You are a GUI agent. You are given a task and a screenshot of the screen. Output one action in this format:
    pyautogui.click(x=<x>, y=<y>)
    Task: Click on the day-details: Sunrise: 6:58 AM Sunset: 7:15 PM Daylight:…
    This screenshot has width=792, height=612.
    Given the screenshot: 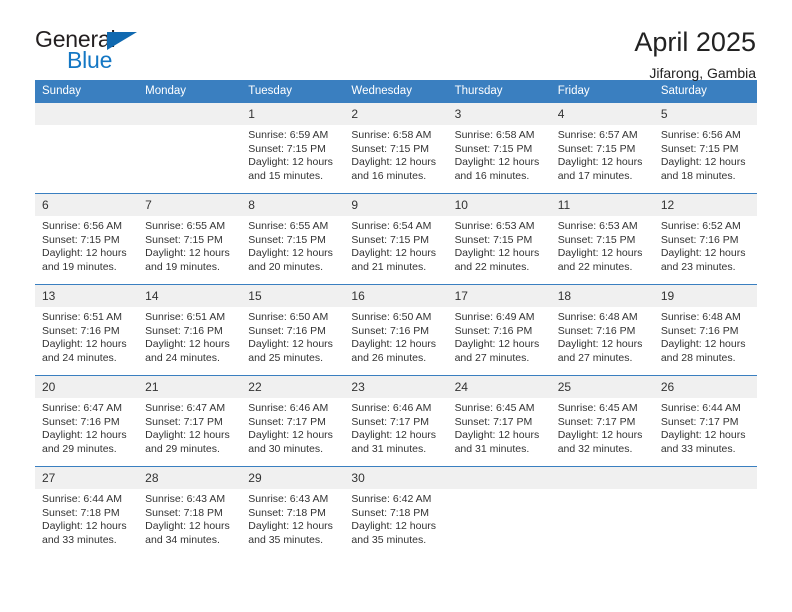 What is the action you would take?
    pyautogui.click(x=395, y=154)
    